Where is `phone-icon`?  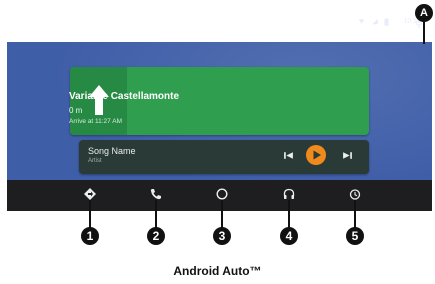
phone-icon is located at coordinates (156, 194).